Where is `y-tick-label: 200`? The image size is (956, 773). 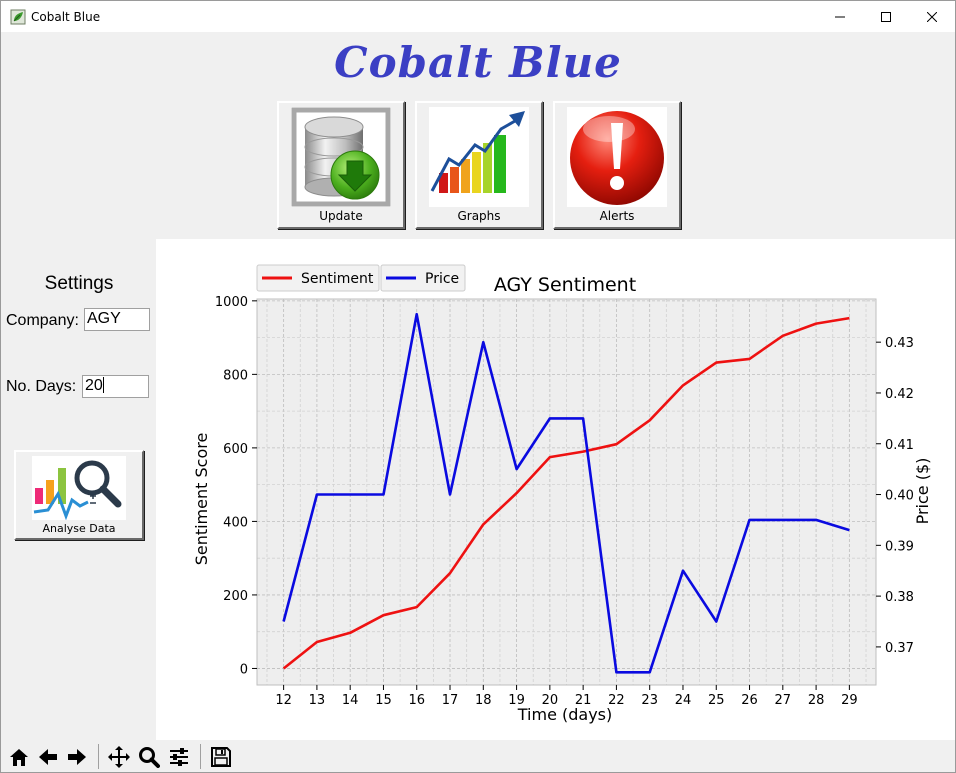
y-tick-label: 200 is located at coordinates (235, 596).